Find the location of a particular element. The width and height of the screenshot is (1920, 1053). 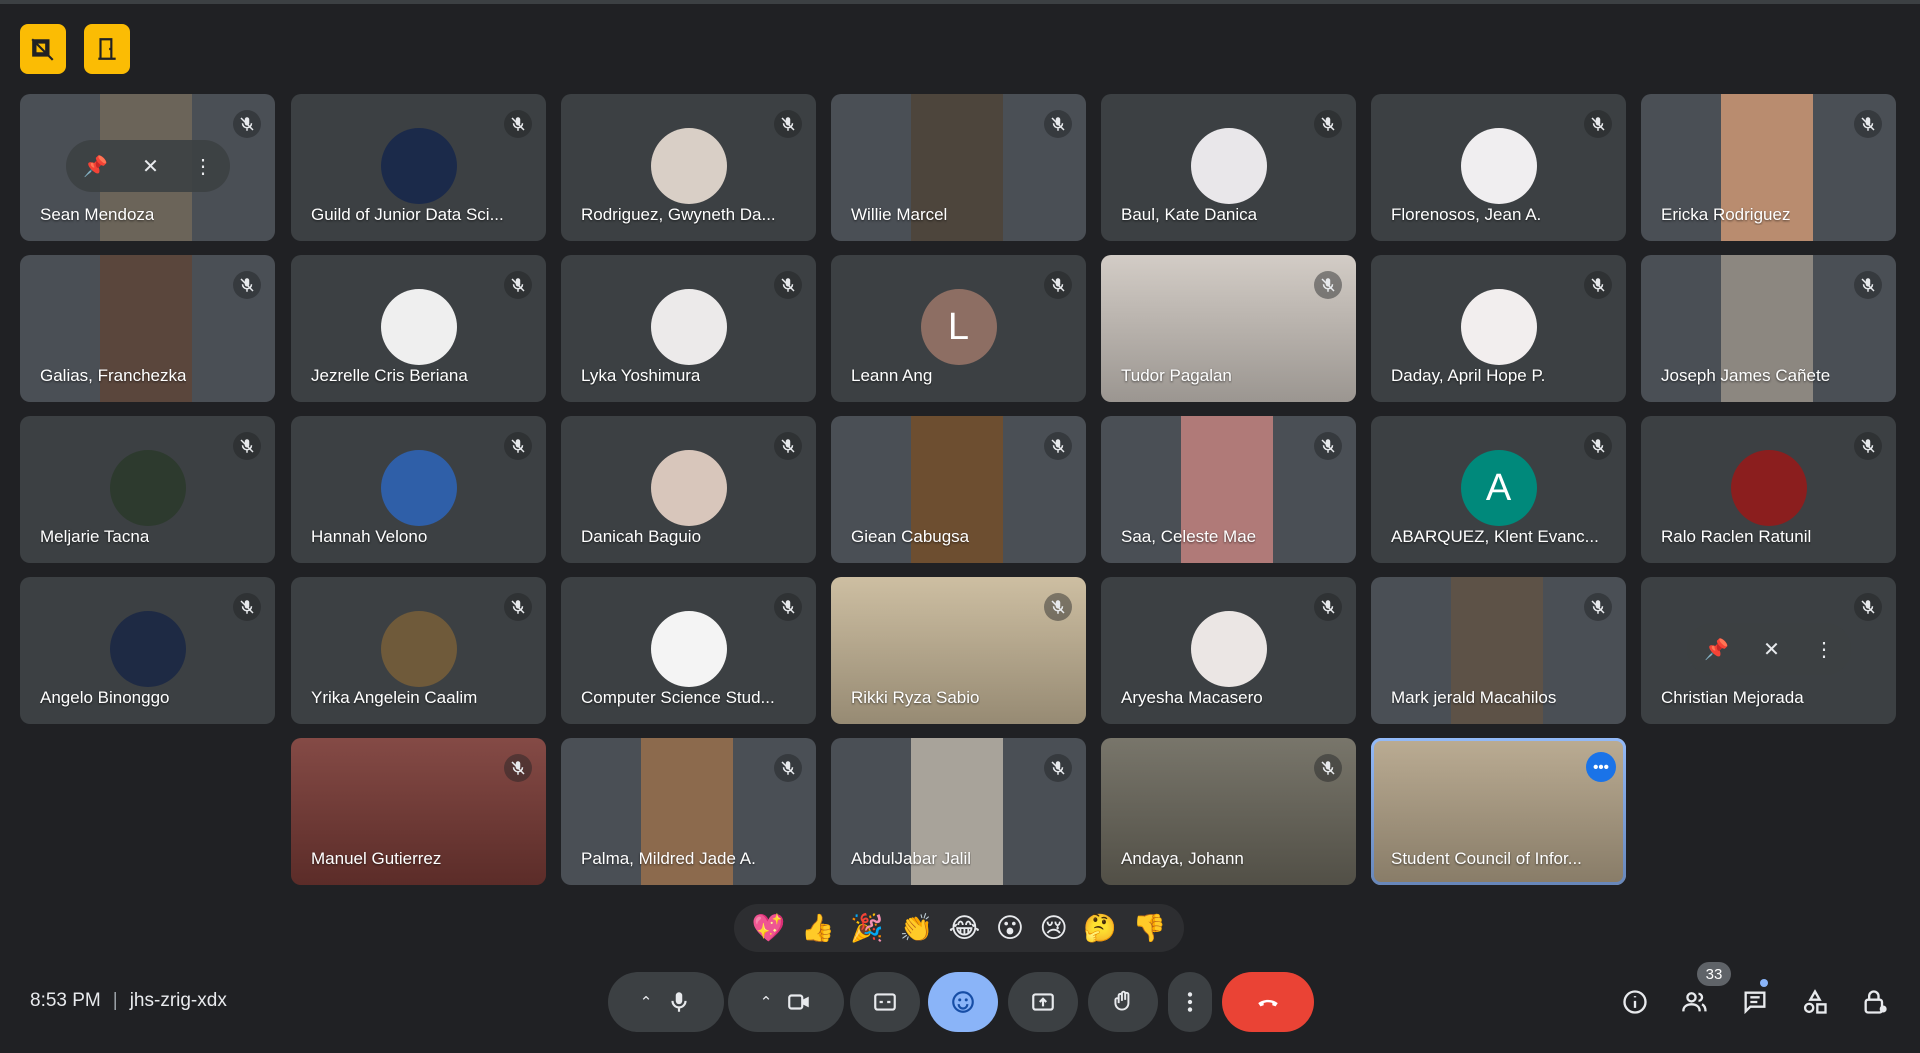

mic-control: ⌃ is located at coordinates (666, 1002).